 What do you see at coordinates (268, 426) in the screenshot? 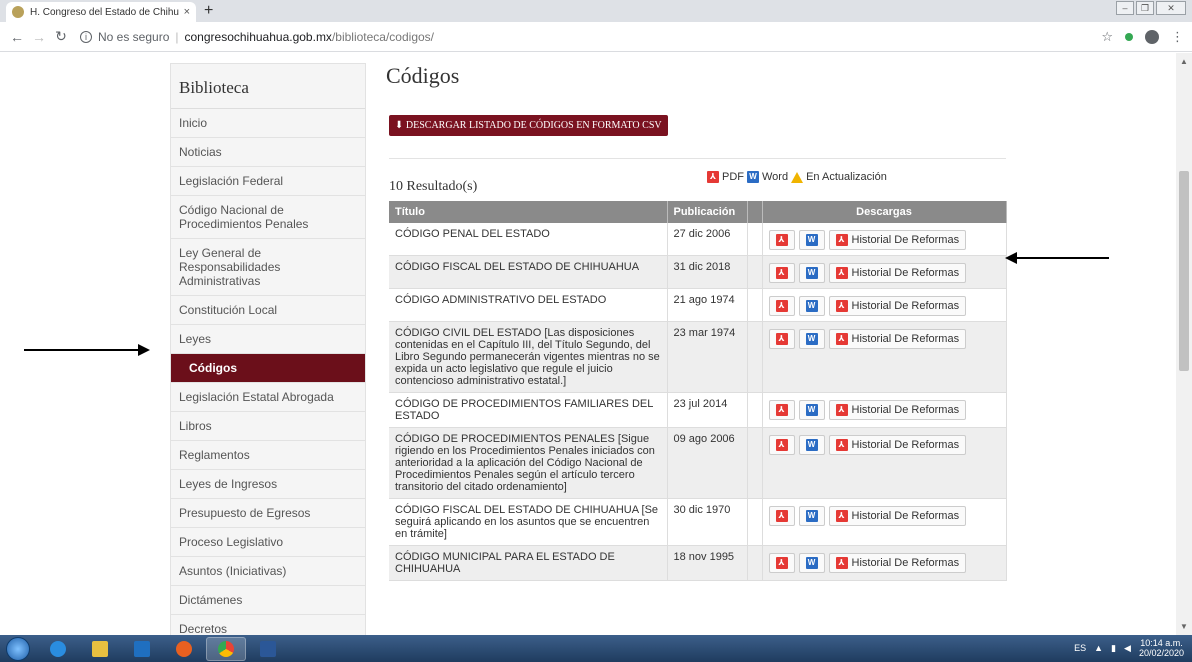
I see `sidebar-item-libros: Libros` at bounding box center [268, 426].